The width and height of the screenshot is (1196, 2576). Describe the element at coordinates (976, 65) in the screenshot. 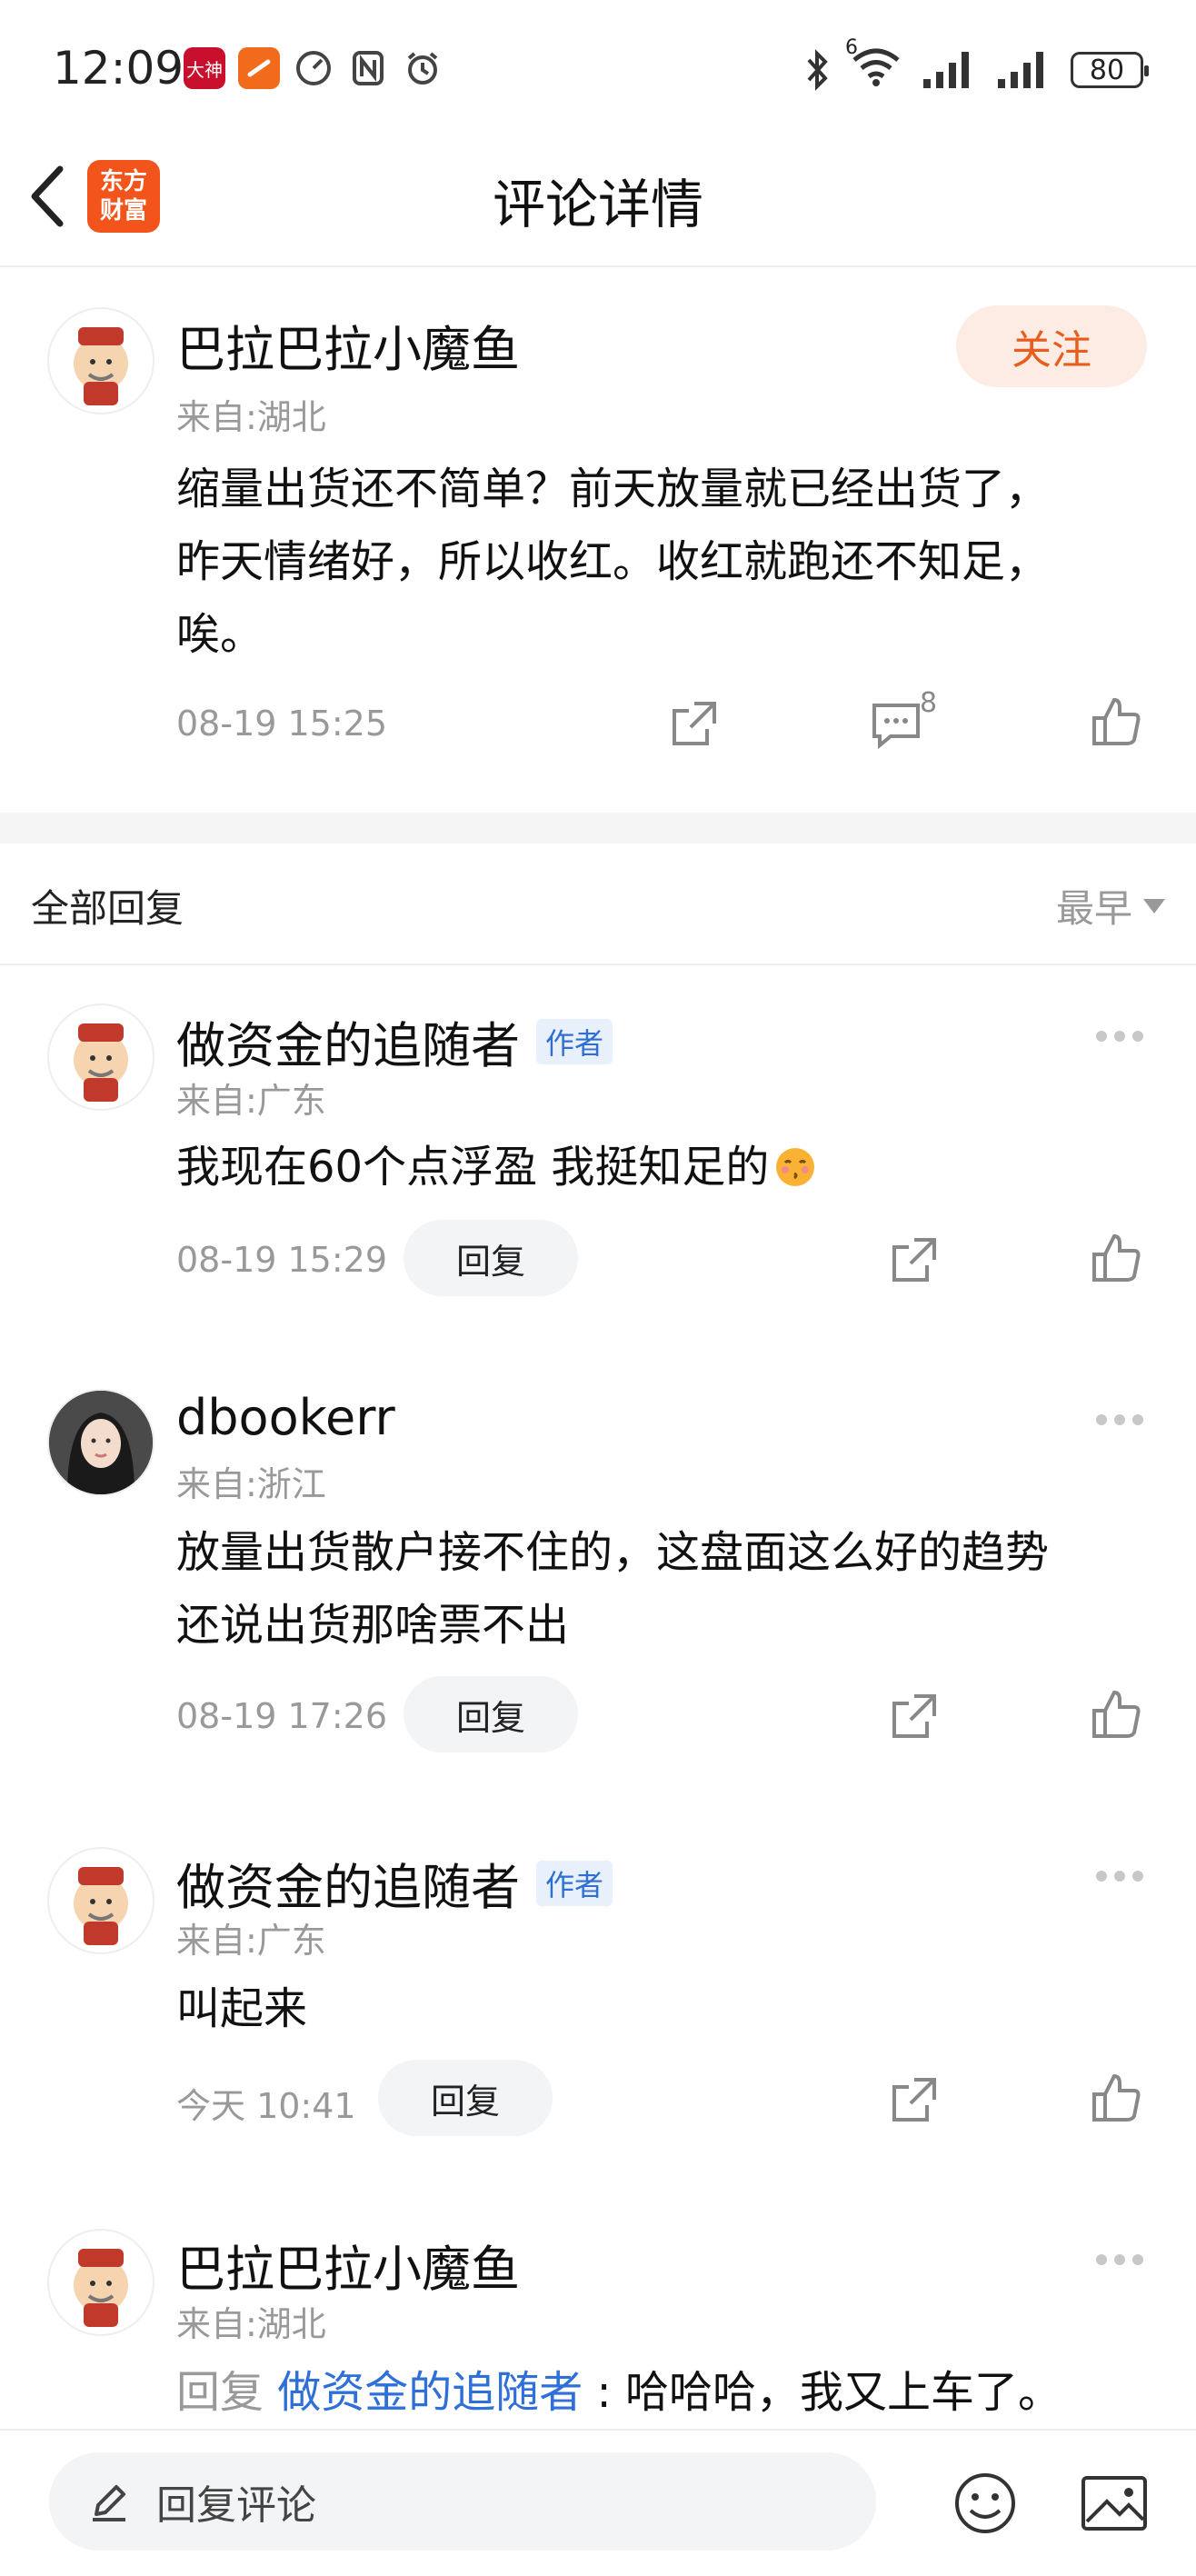

I see `status-right-icons: 6 80` at that location.